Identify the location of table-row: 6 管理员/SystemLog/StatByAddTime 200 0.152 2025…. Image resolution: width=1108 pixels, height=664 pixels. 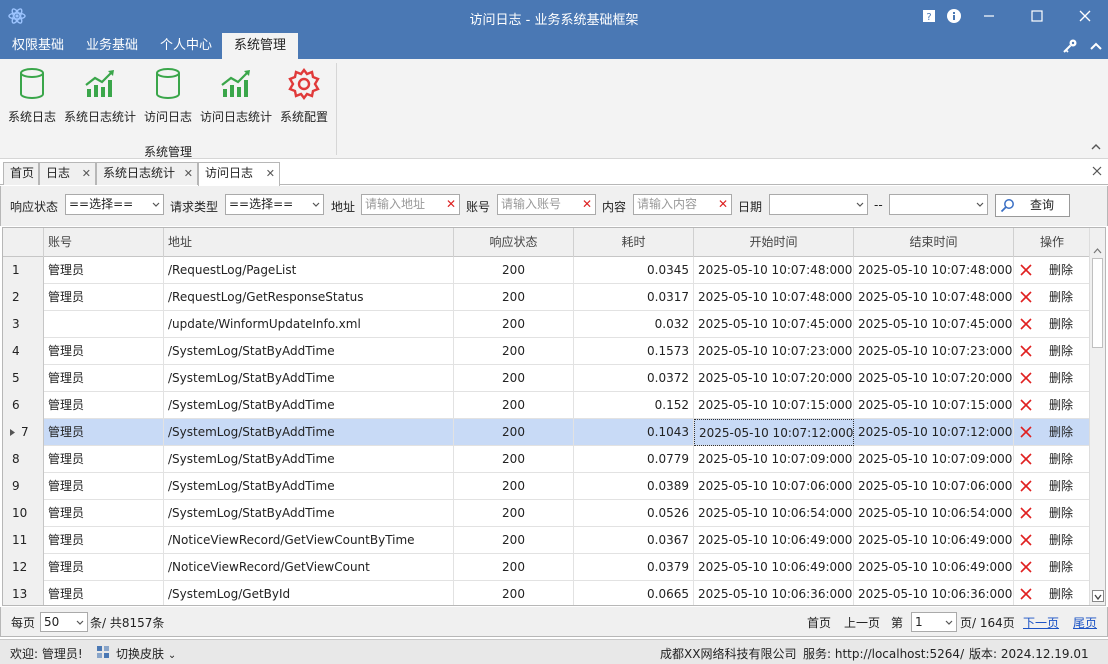
(547, 405).